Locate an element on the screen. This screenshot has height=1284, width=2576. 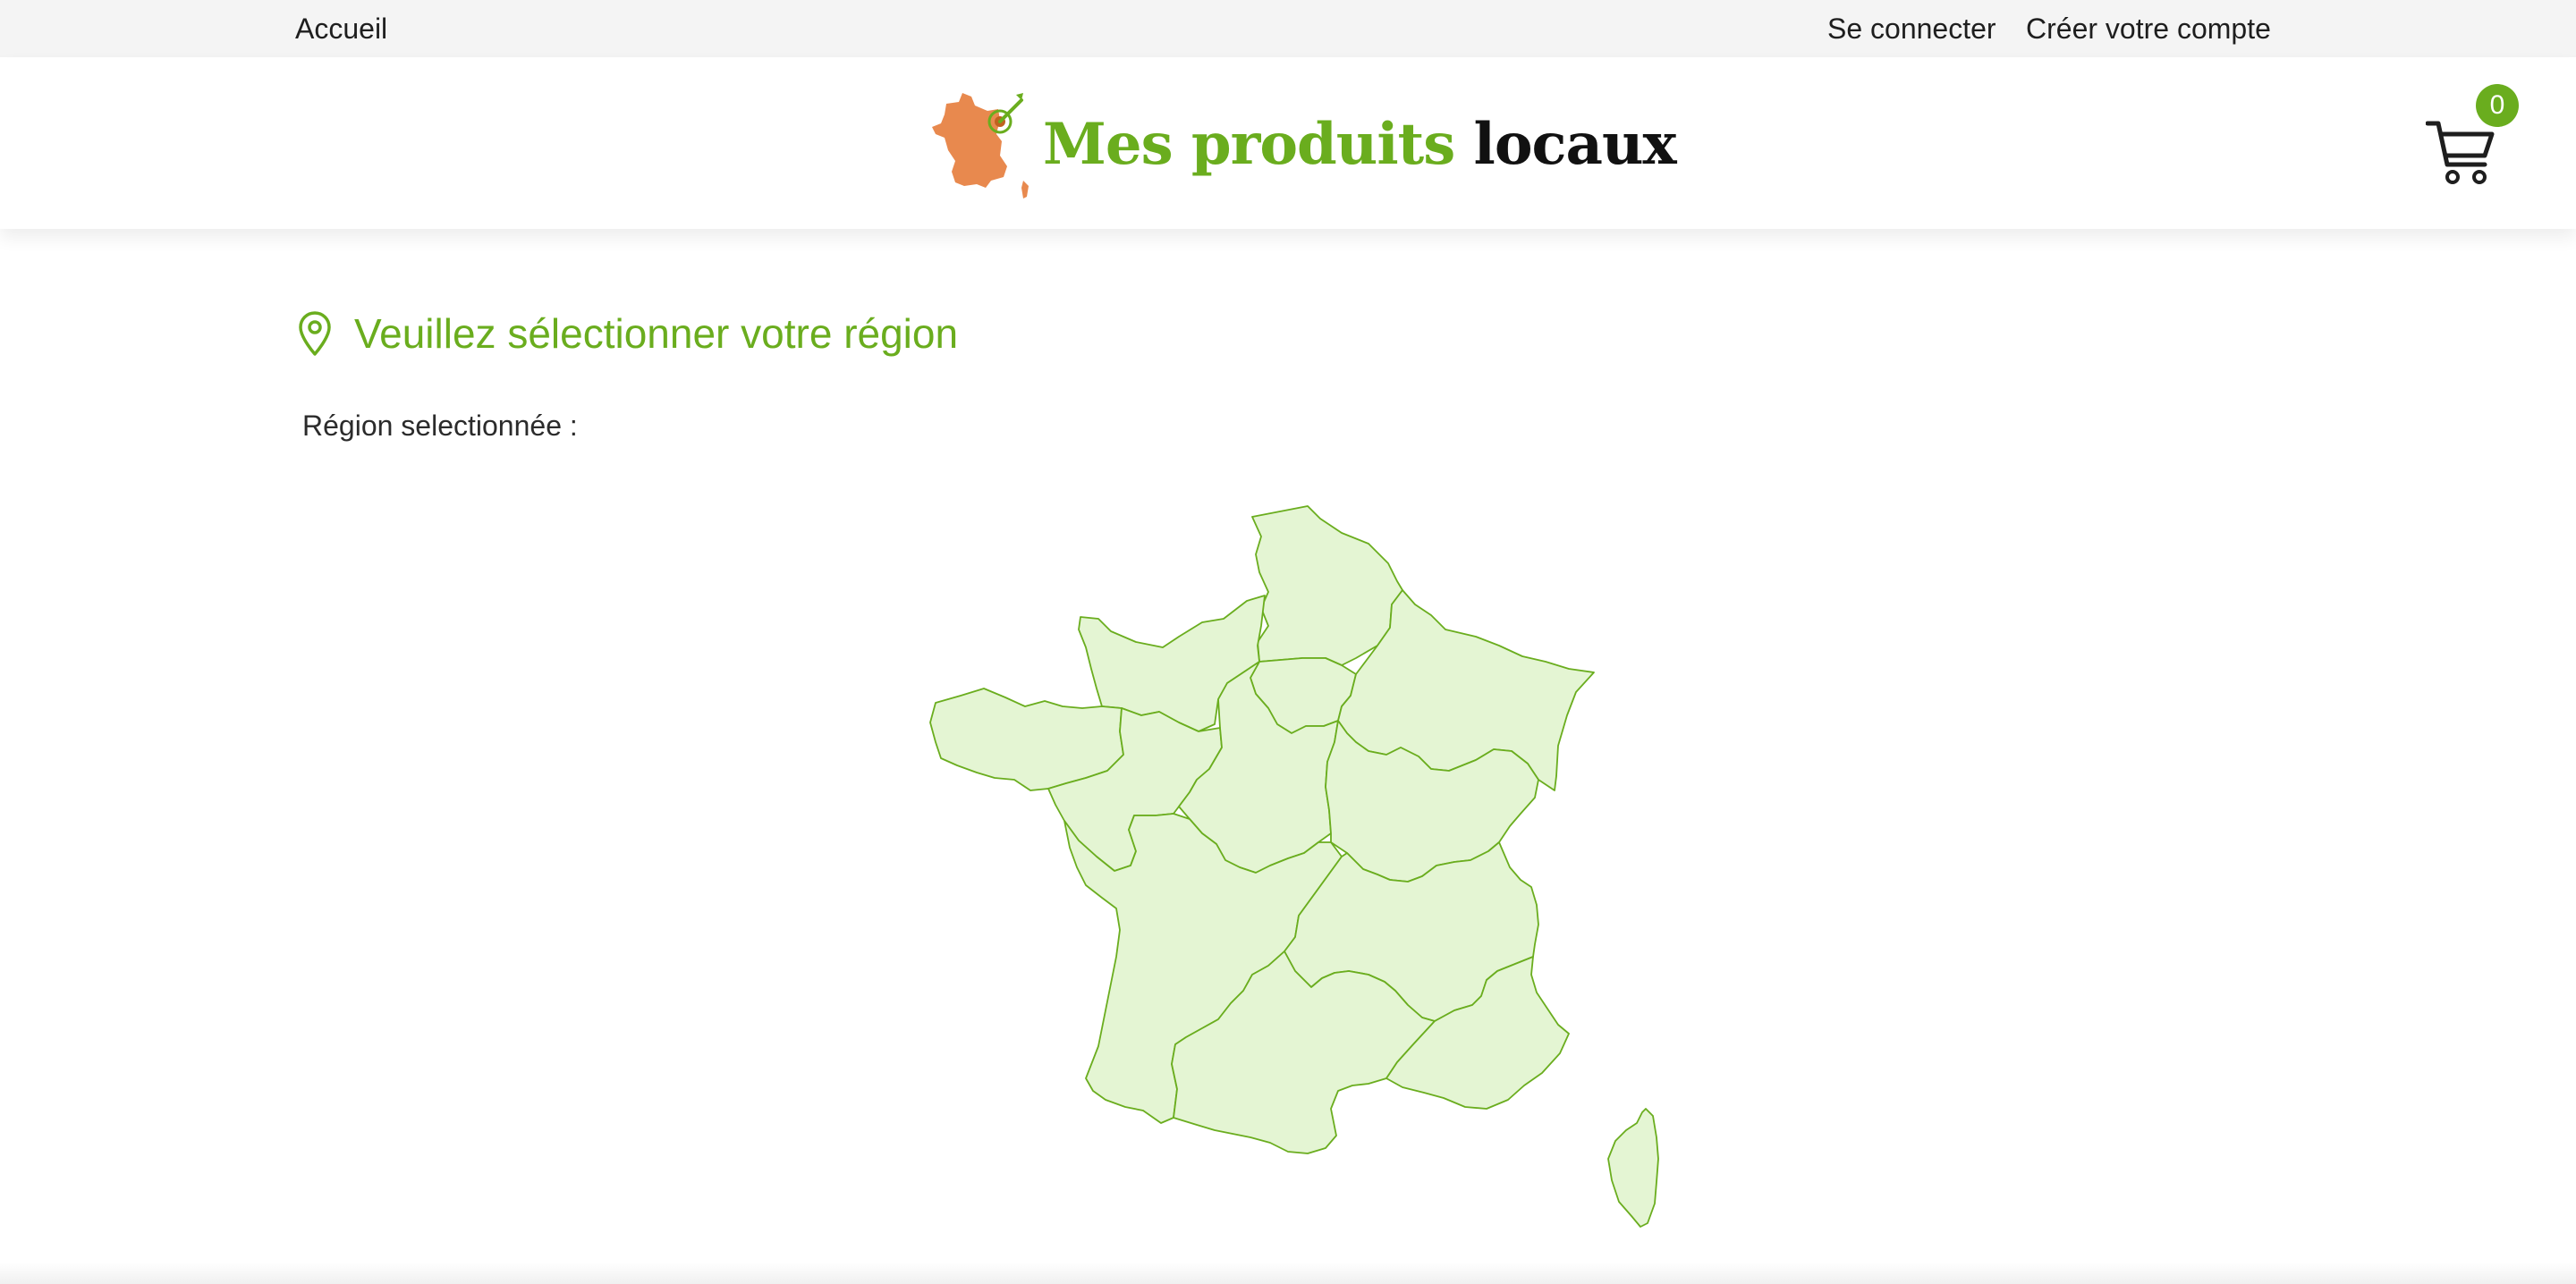
site-logo: Mes produits locaux is located at coordinates (1302, 144).